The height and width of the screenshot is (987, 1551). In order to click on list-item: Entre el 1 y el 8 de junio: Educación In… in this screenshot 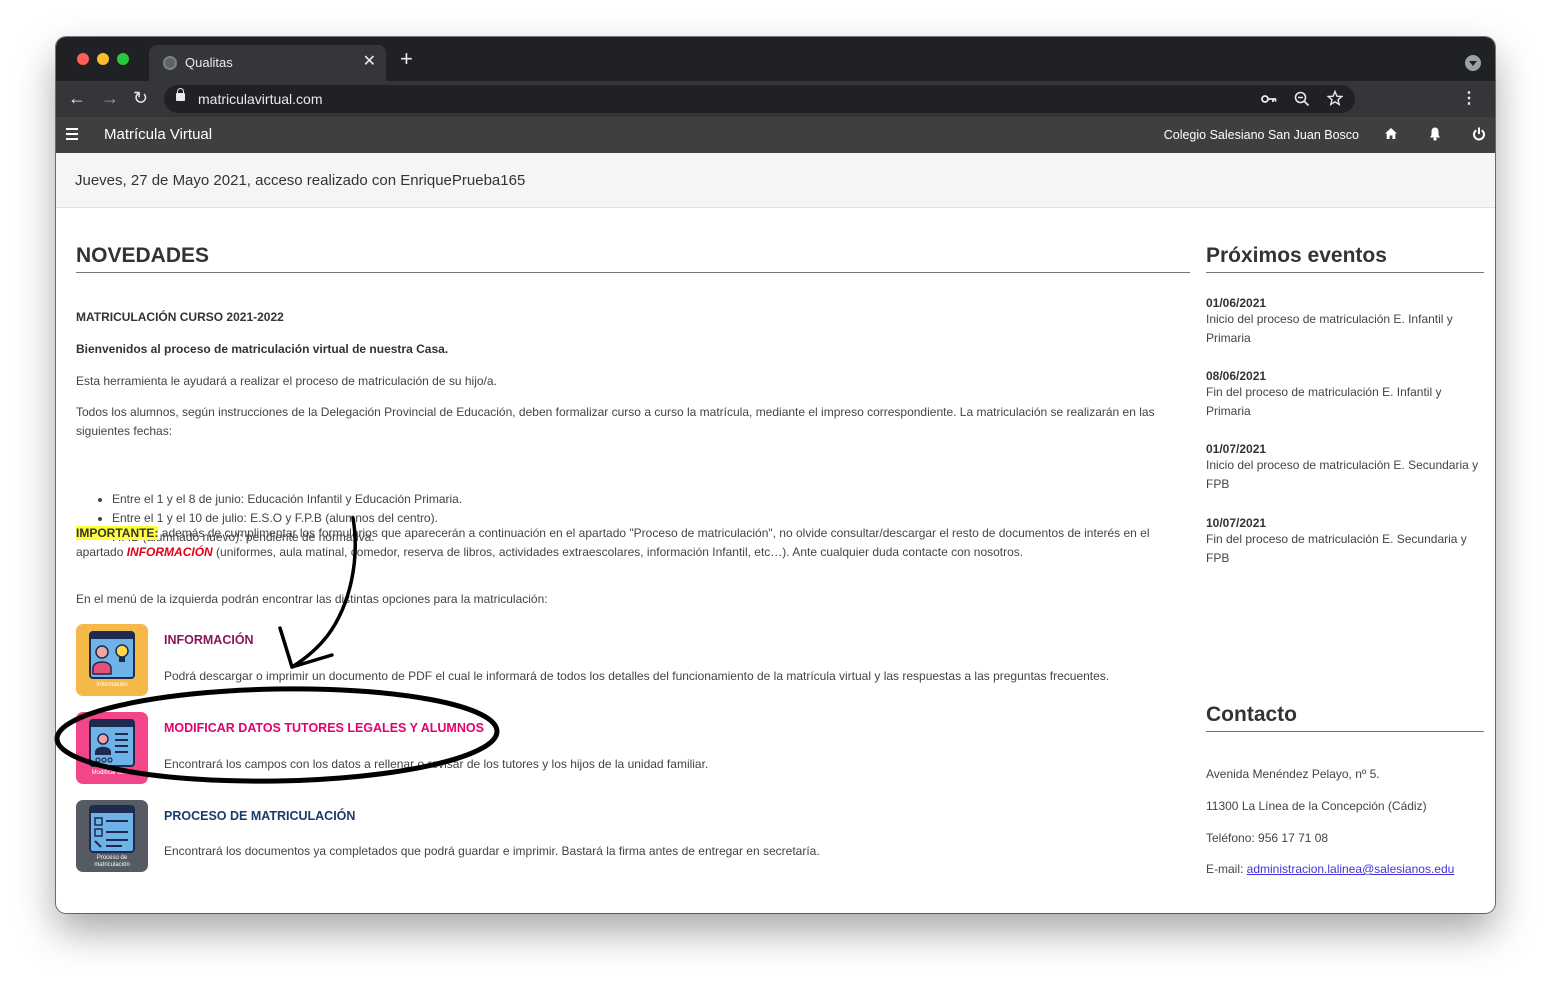, I will do `click(287, 499)`.